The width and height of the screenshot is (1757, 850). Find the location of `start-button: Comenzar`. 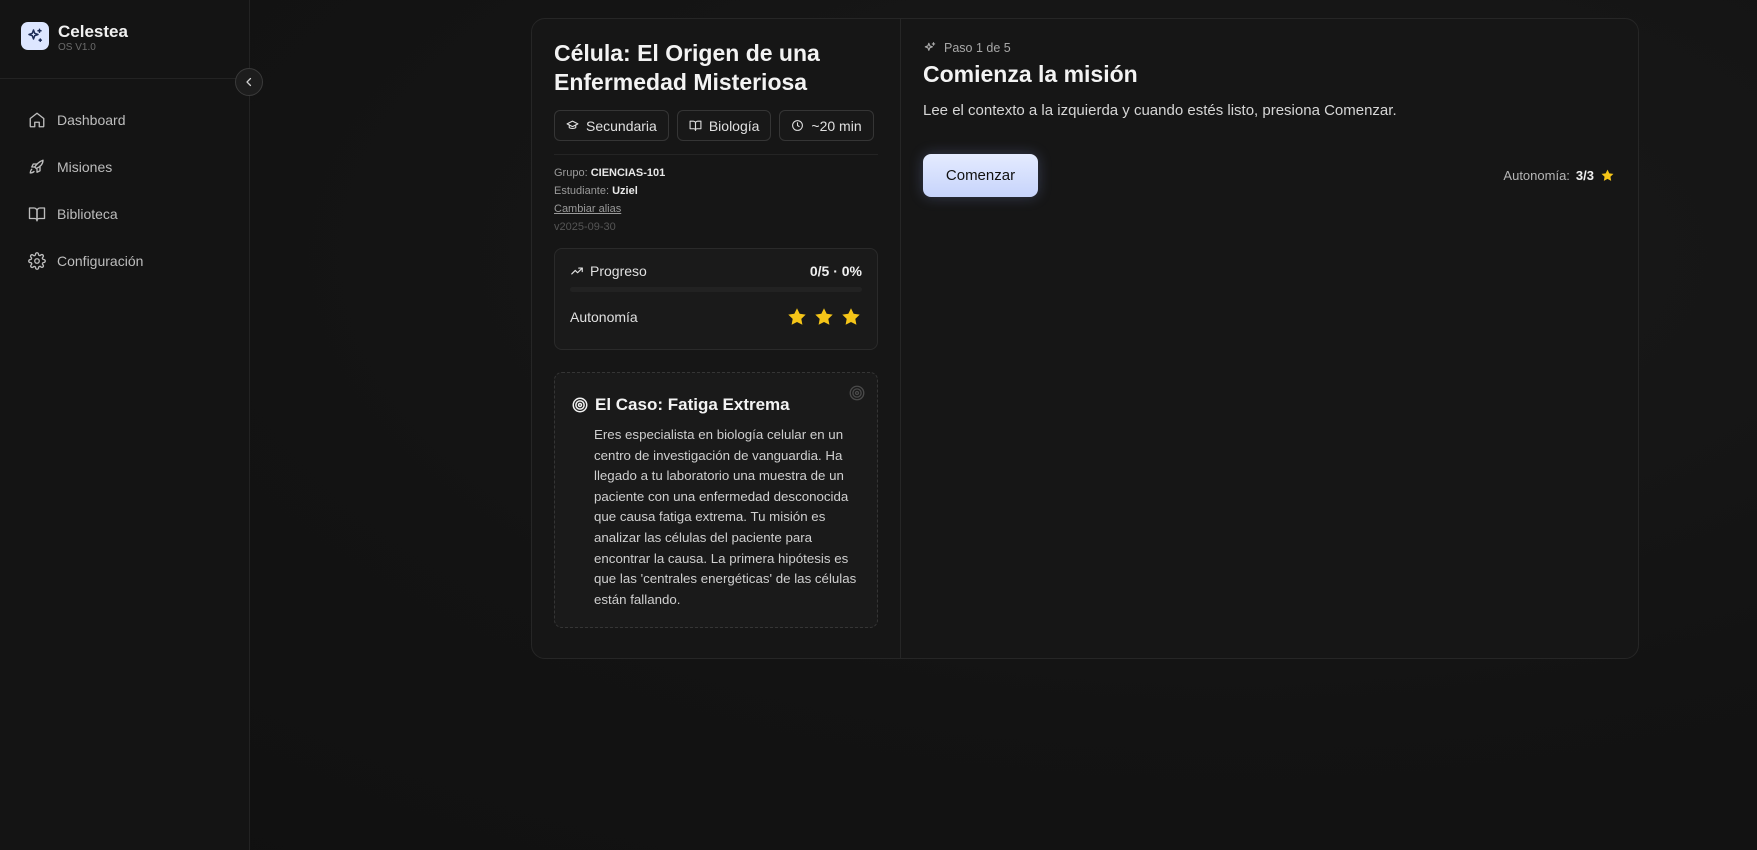

start-button: Comenzar is located at coordinates (980, 175).